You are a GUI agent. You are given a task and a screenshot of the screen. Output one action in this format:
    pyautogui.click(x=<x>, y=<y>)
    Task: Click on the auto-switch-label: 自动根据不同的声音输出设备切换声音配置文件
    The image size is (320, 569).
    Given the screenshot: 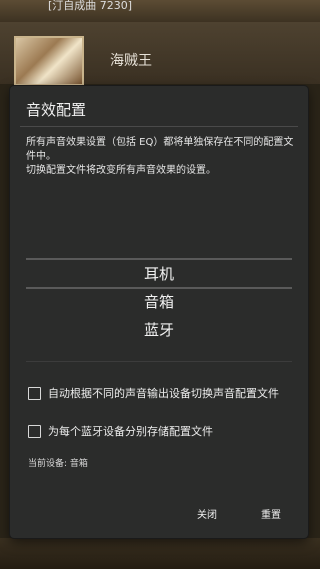 What is the action you would take?
    pyautogui.click(x=163, y=393)
    